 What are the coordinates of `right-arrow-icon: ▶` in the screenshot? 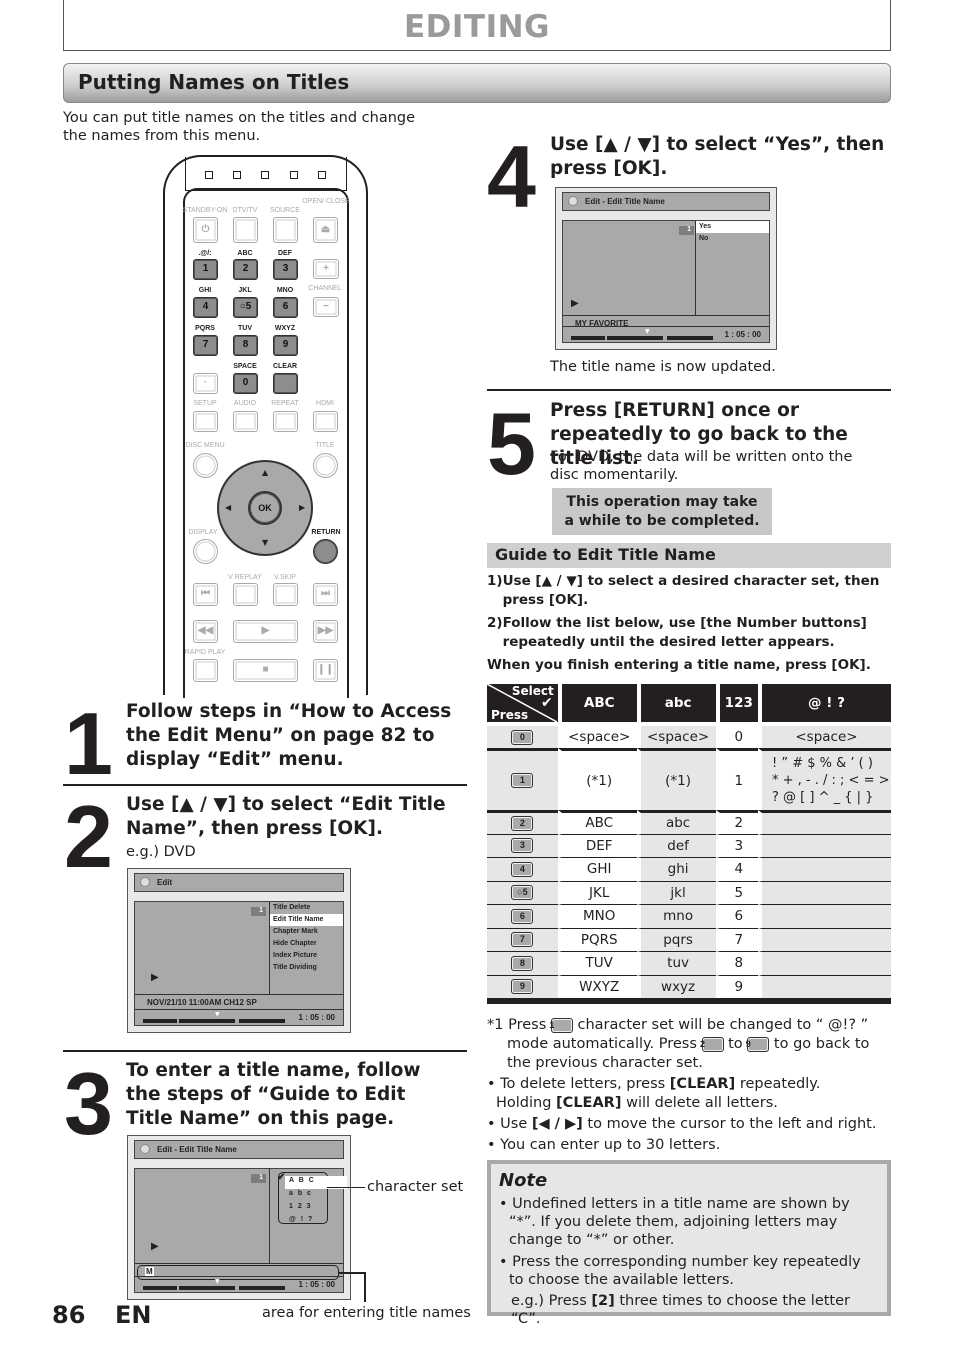 It's located at (302, 507).